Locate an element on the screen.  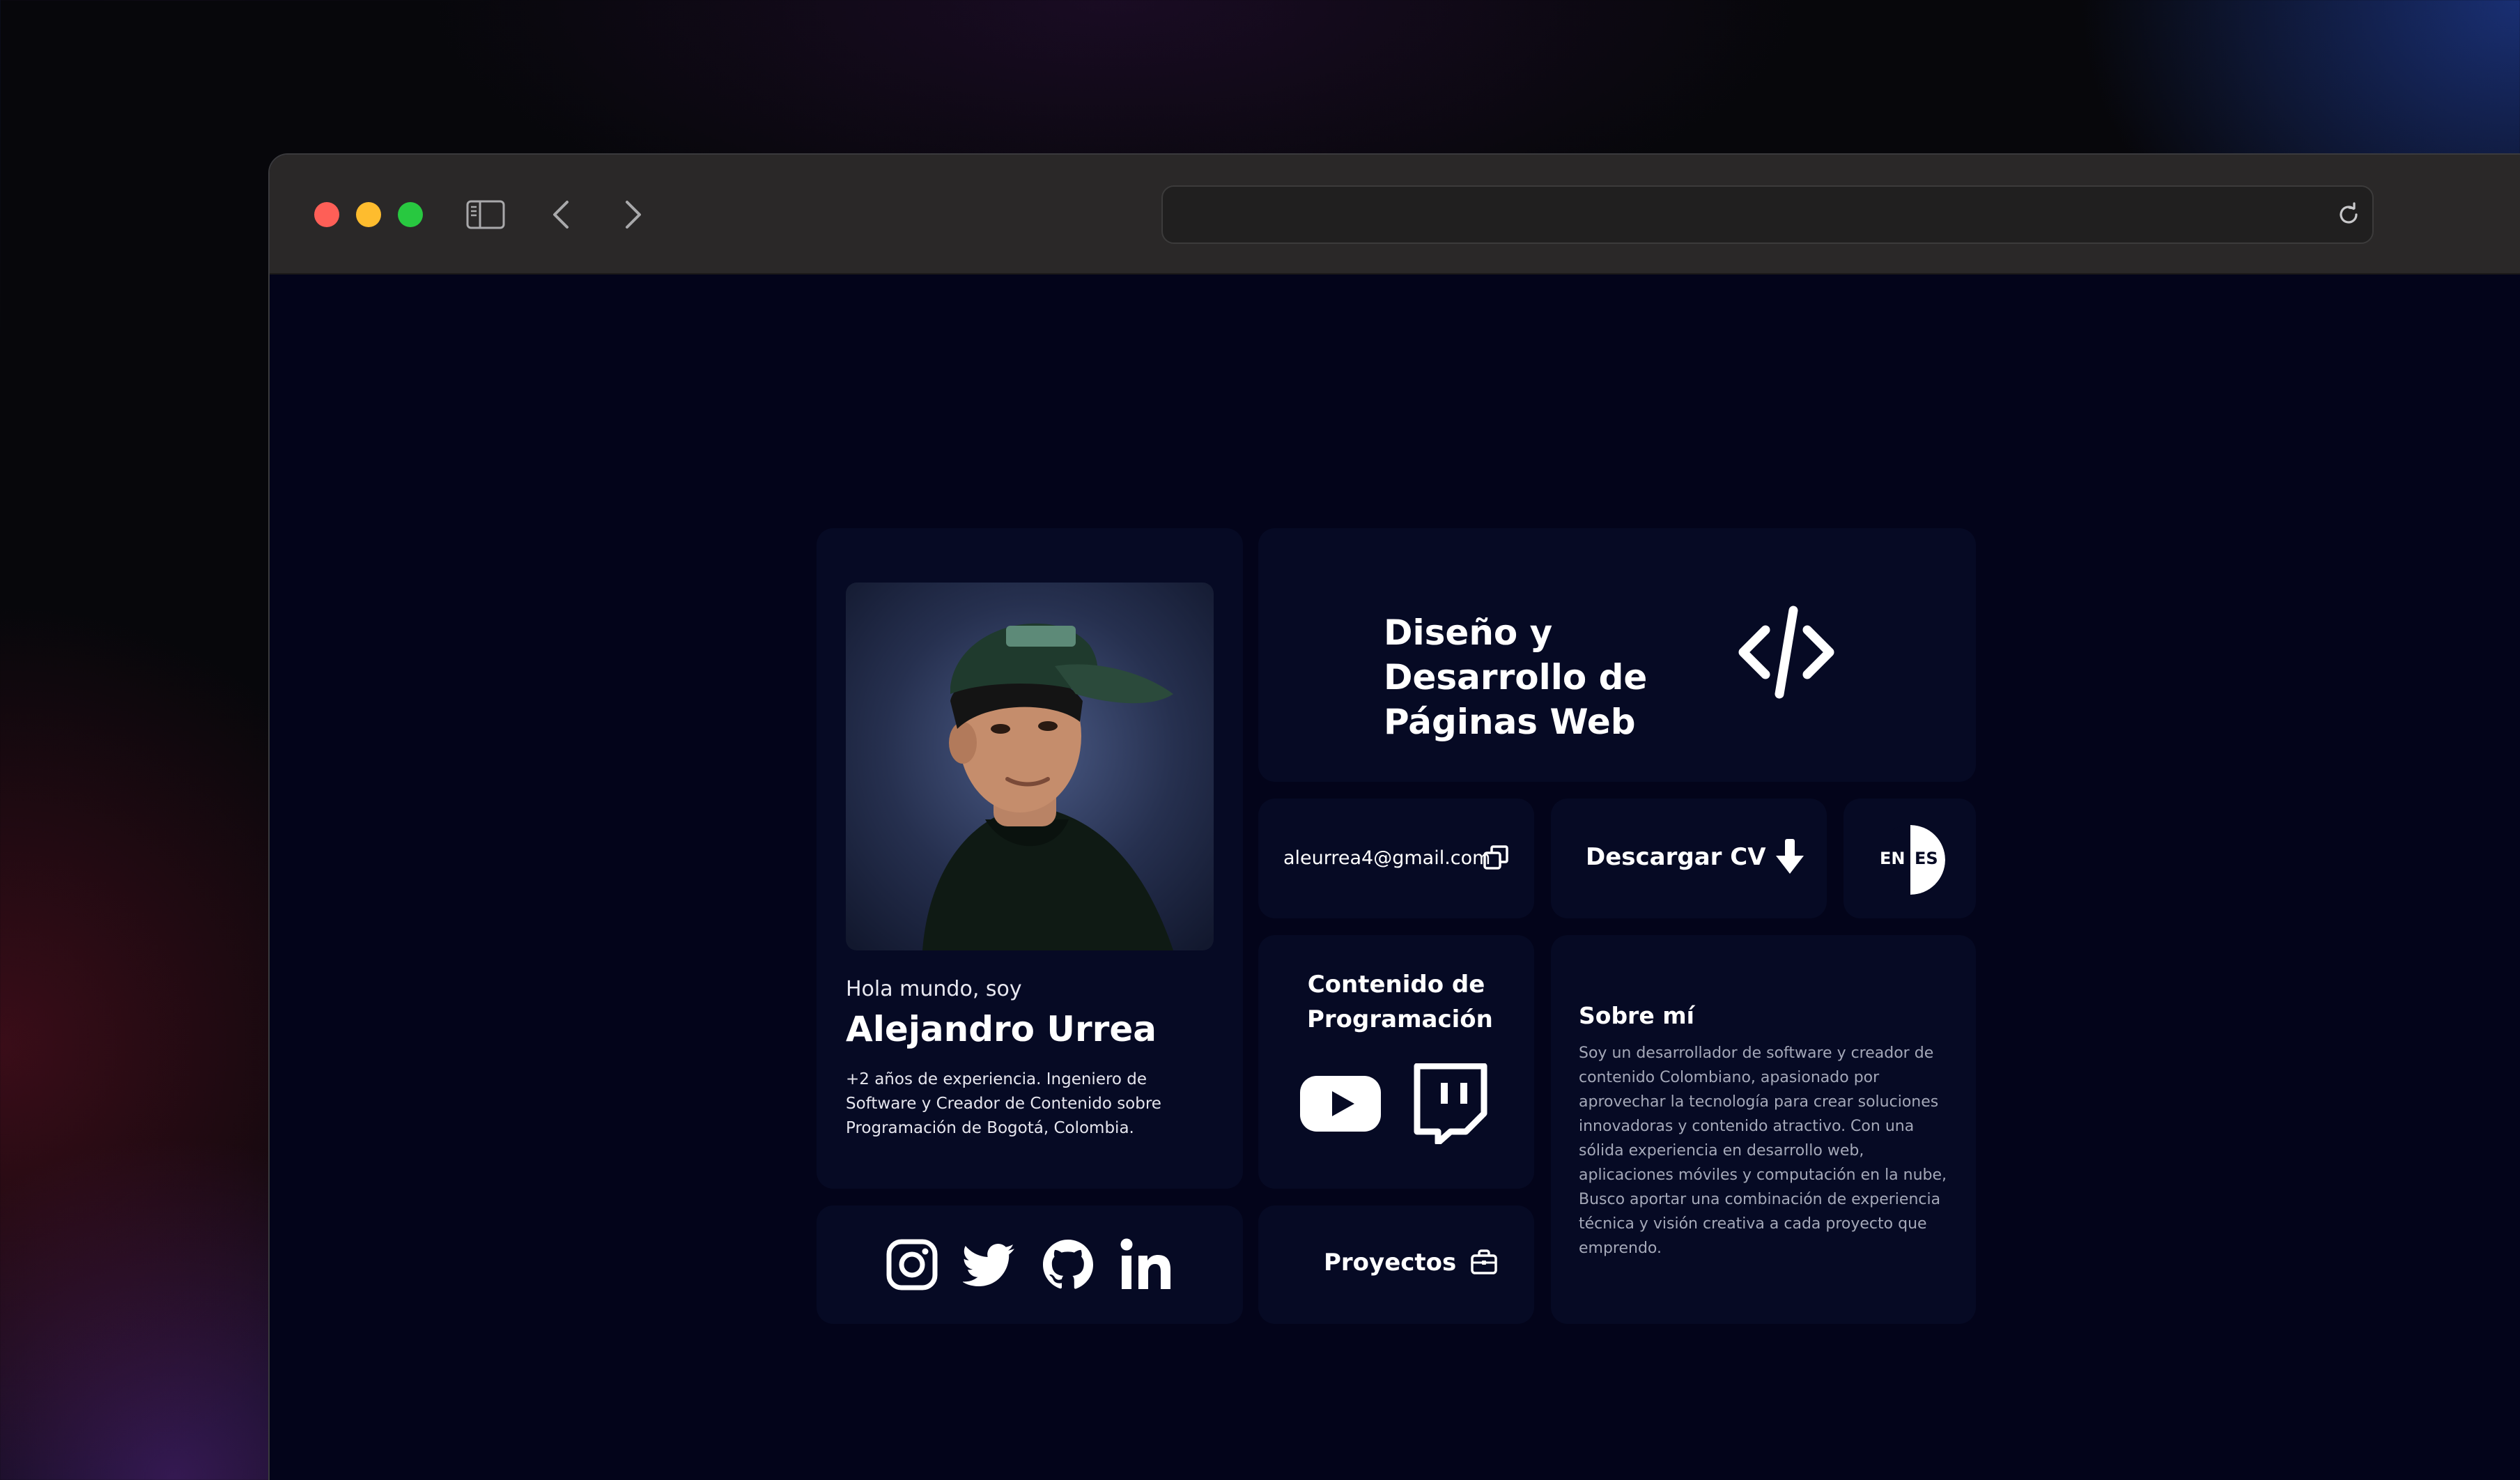
github-icon is located at coordinates (1068, 1265).